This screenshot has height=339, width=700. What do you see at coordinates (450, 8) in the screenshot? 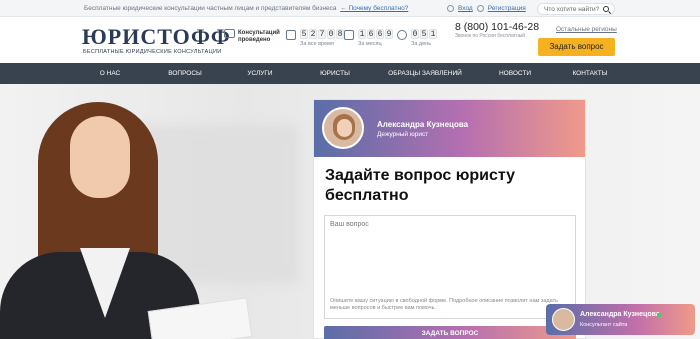
I see `user-icon` at bounding box center [450, 8].